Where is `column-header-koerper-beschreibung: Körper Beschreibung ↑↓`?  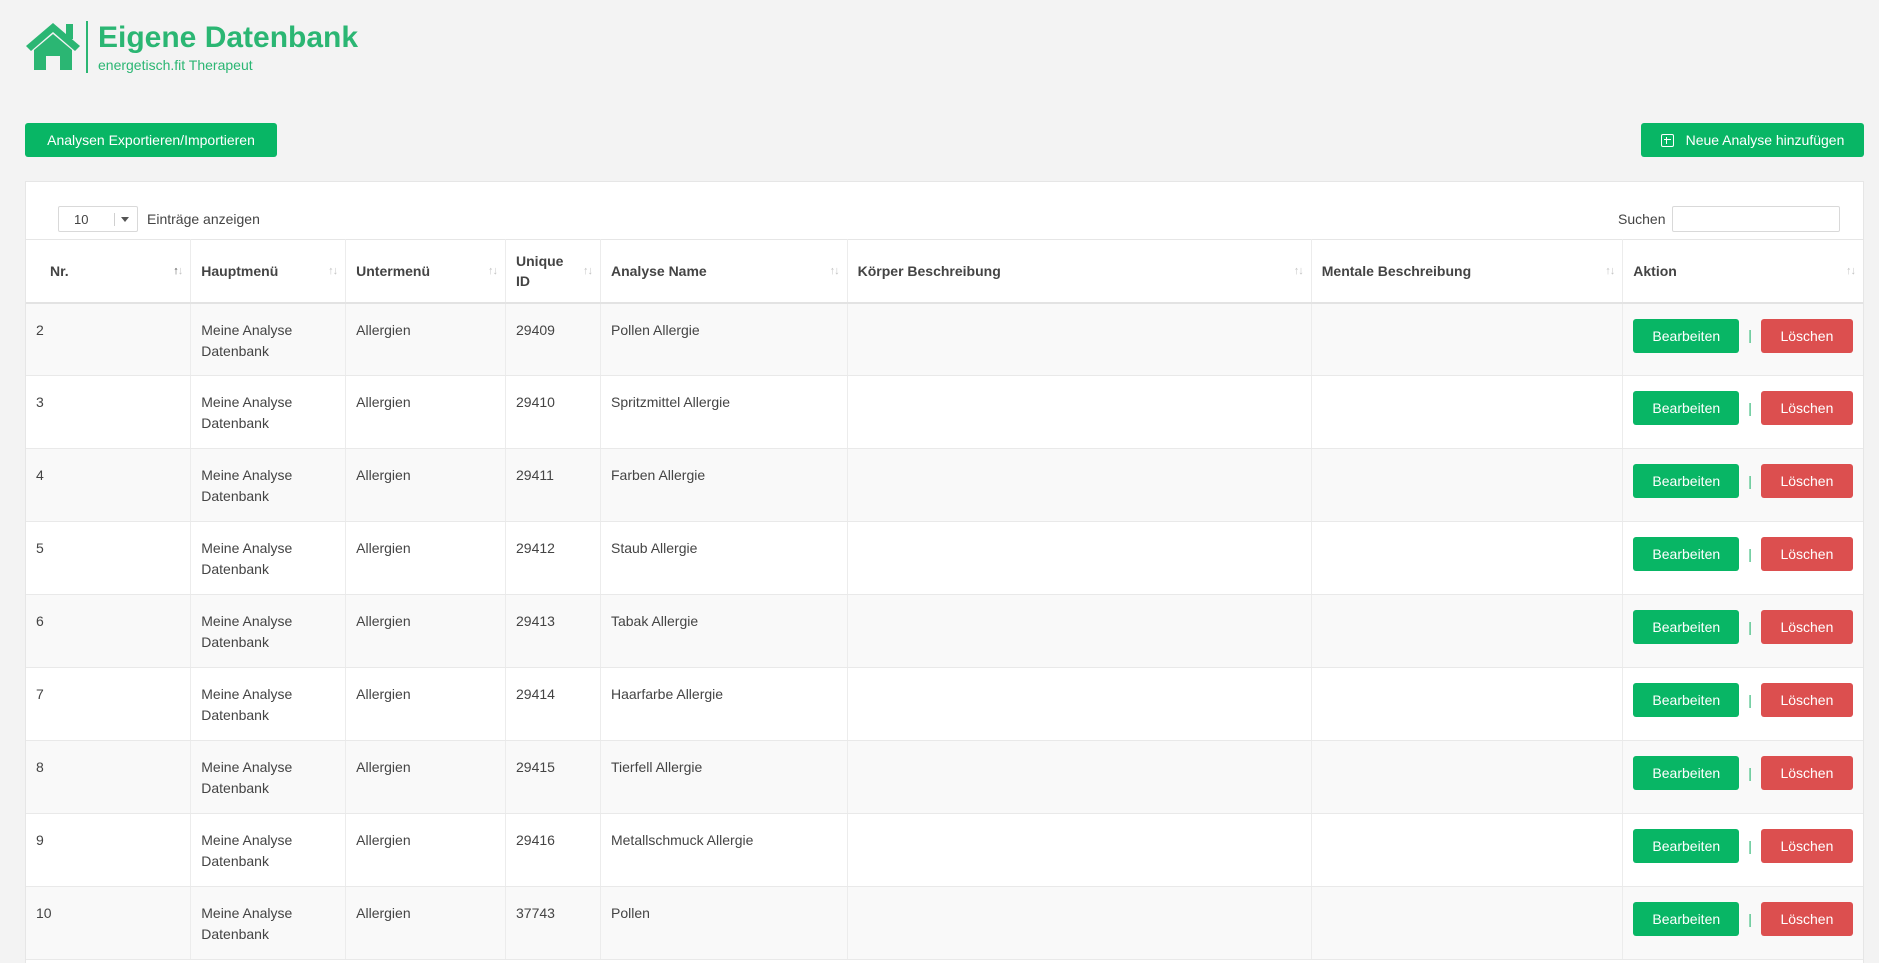
column-header-koerper-beschreibung: Körper Beschreibung ↑↓ is located at coordinates (1079, 271).